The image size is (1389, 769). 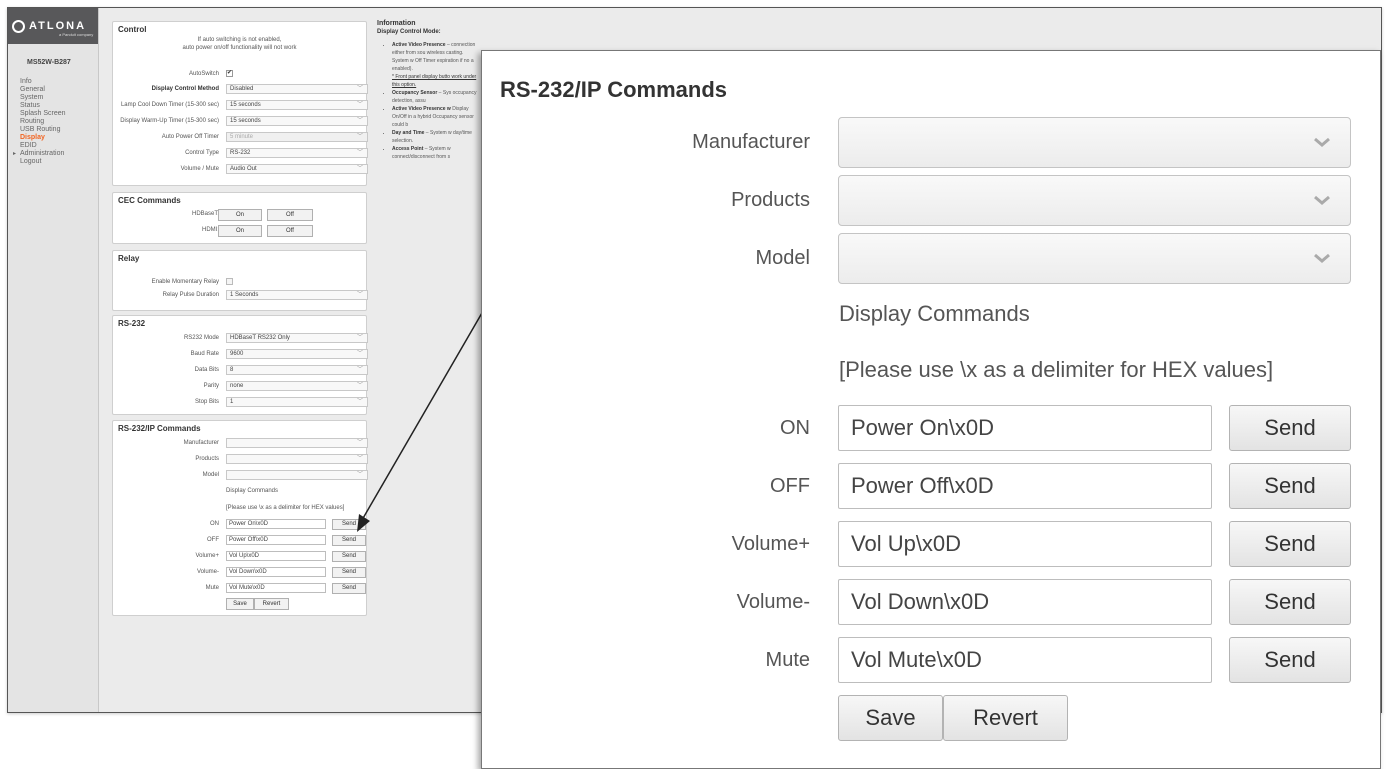 I want to click on data-bits-select: 8 ﹀, so click(x=297, y=370).